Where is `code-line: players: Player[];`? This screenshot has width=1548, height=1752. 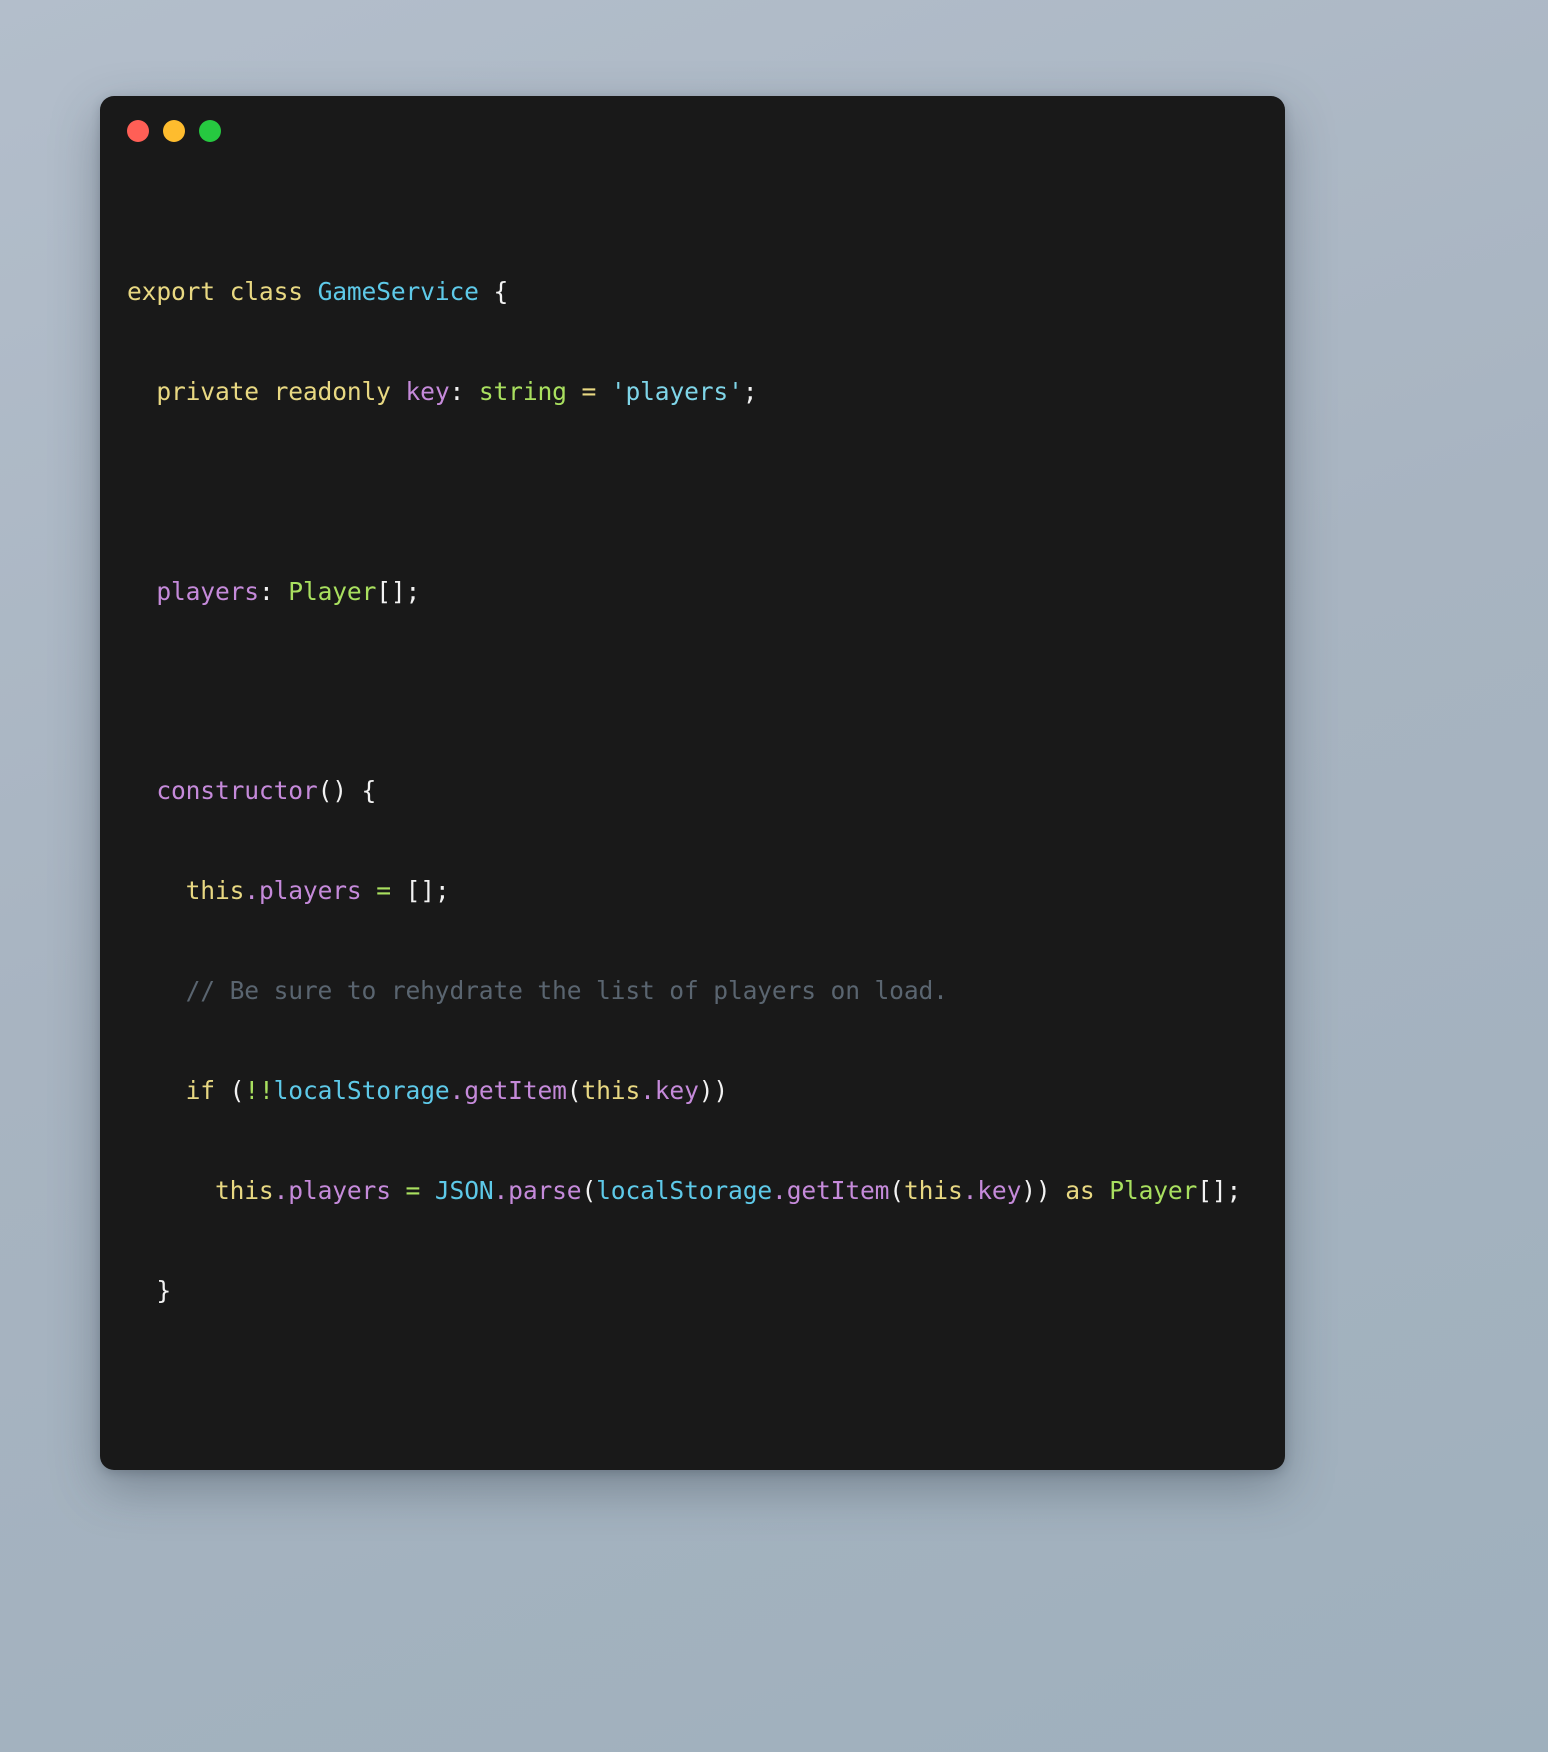 code-line: players: Player[]; is located at coordinates (288, 591).